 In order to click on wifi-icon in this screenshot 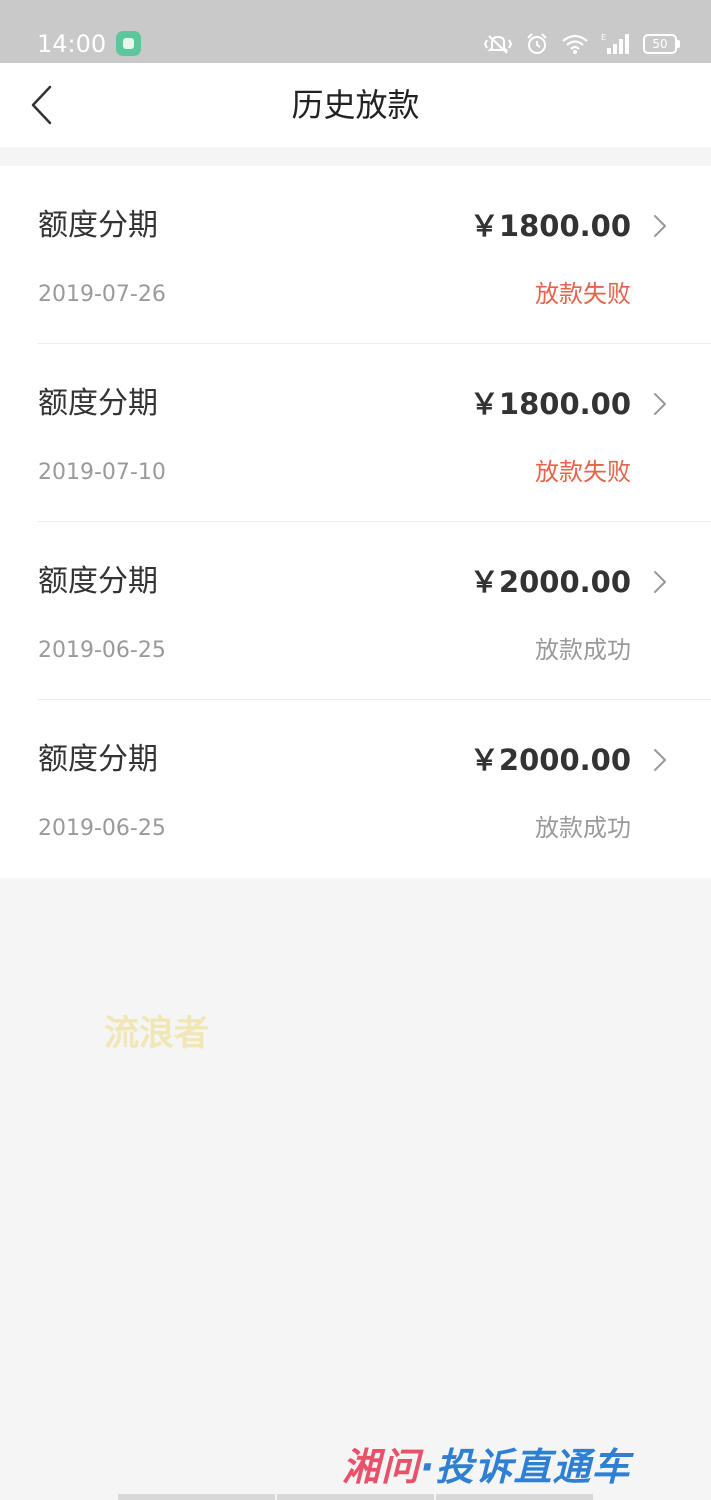, I will do `click(575, 44)`.